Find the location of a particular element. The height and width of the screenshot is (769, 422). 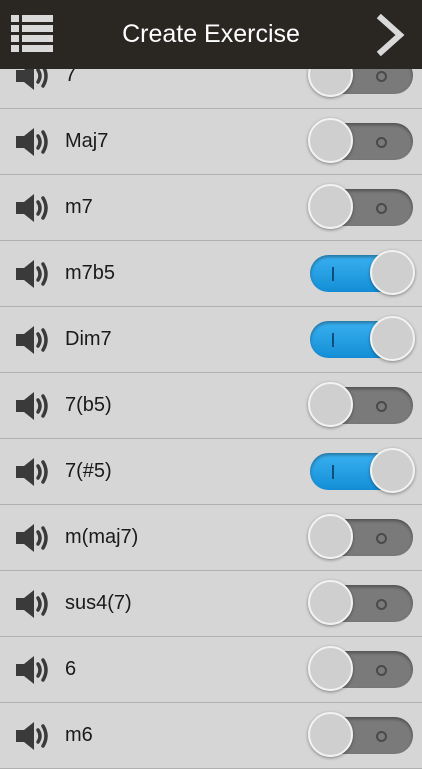

chevron-right-icon is located at coordinates (390, 35).